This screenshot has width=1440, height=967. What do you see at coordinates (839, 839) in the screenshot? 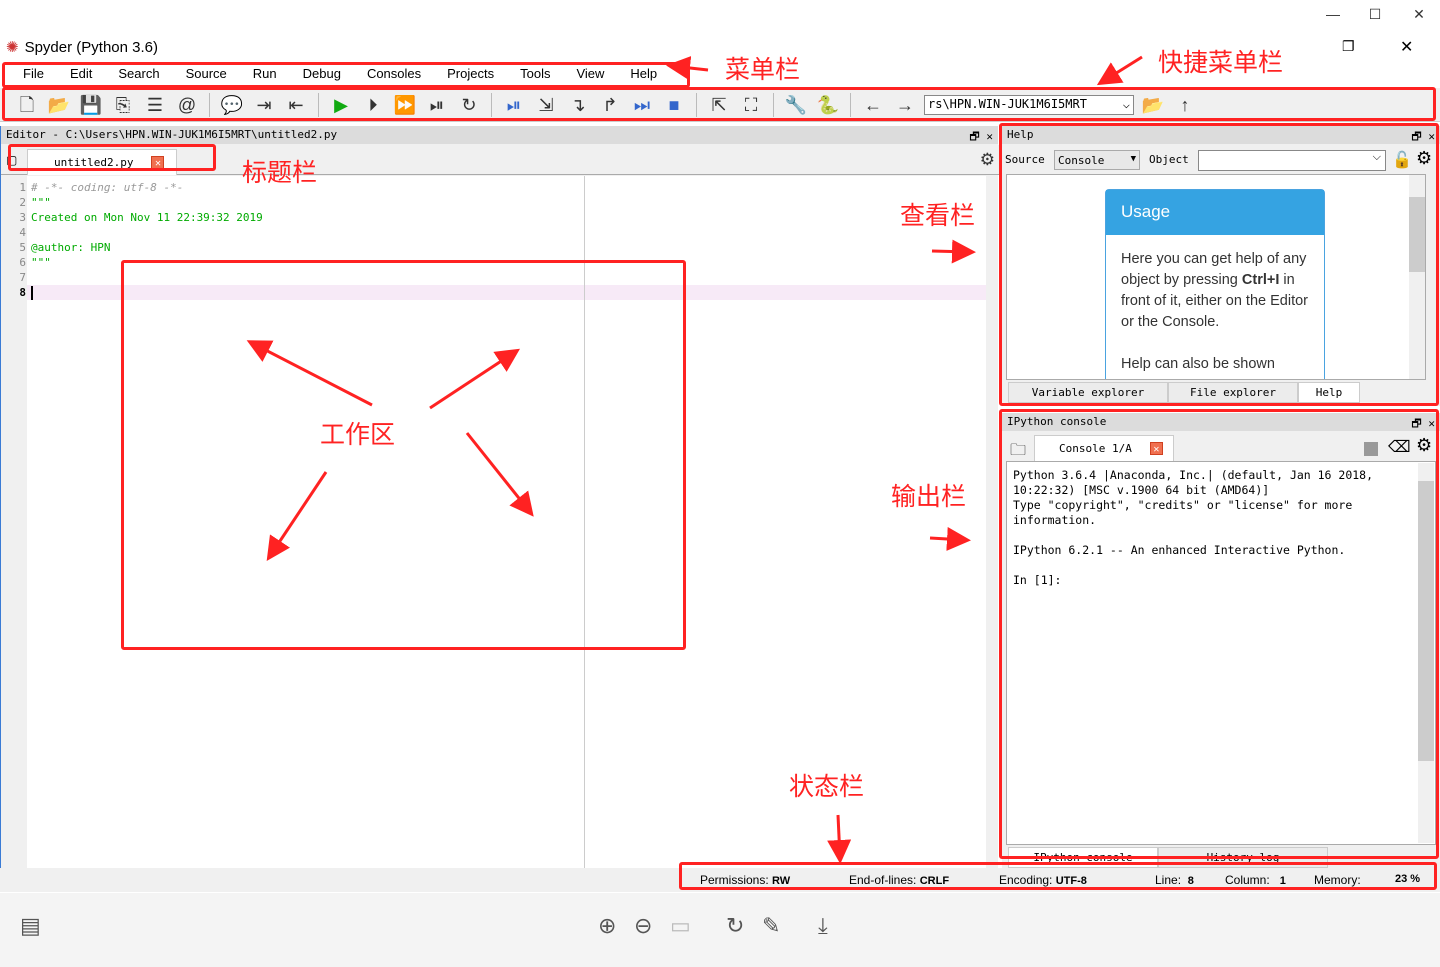
I see `arrow-status` at bounding box center [839, 839].